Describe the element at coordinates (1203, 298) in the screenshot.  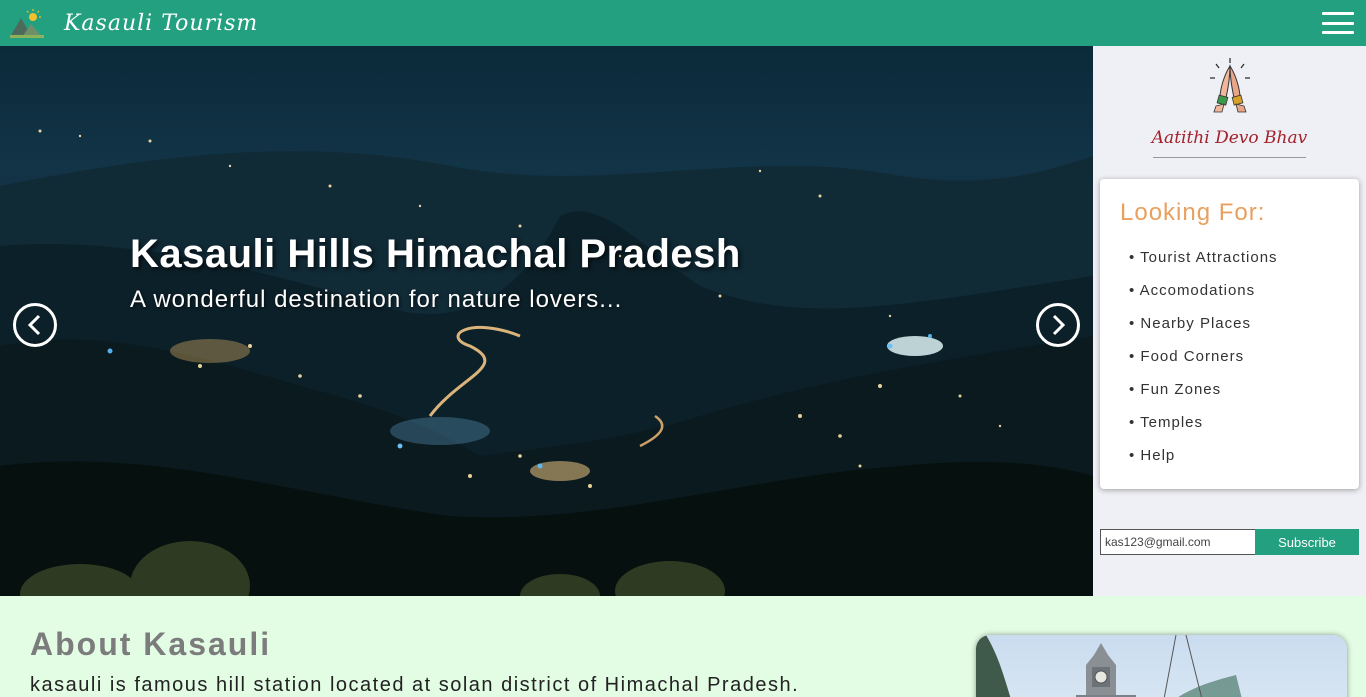
I see `link-accomodations: Accomodations` at that location.